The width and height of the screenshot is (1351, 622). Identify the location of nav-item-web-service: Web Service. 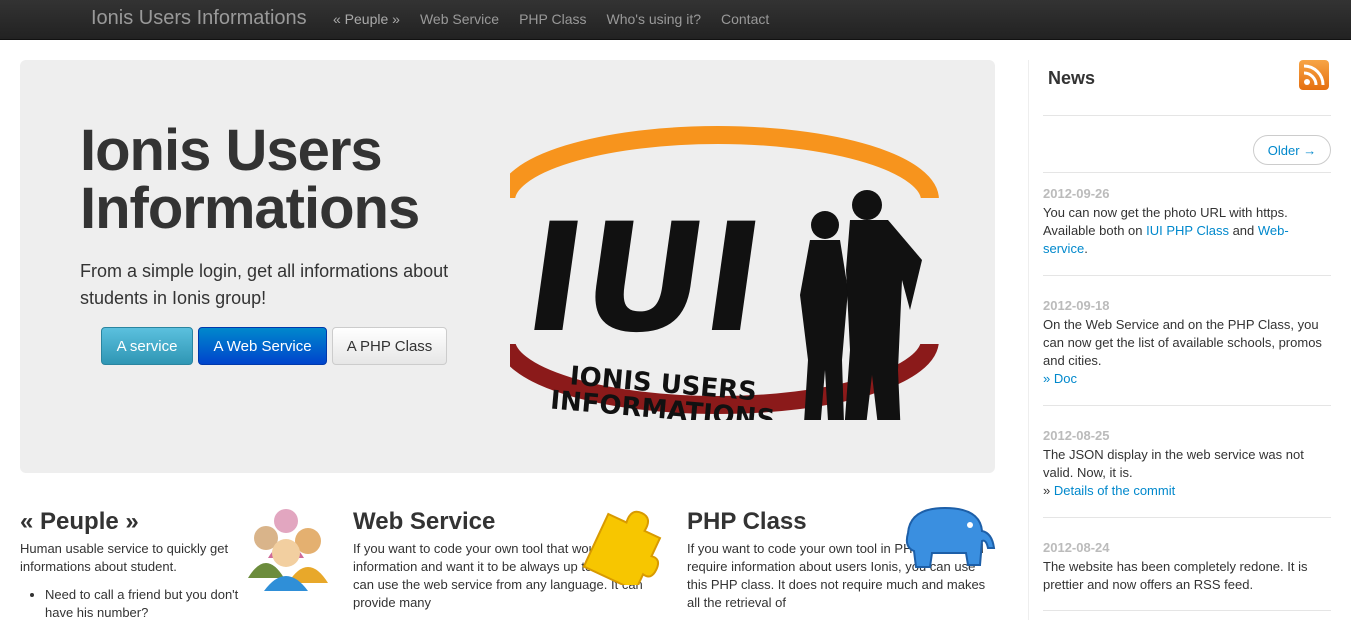
(459, 19).